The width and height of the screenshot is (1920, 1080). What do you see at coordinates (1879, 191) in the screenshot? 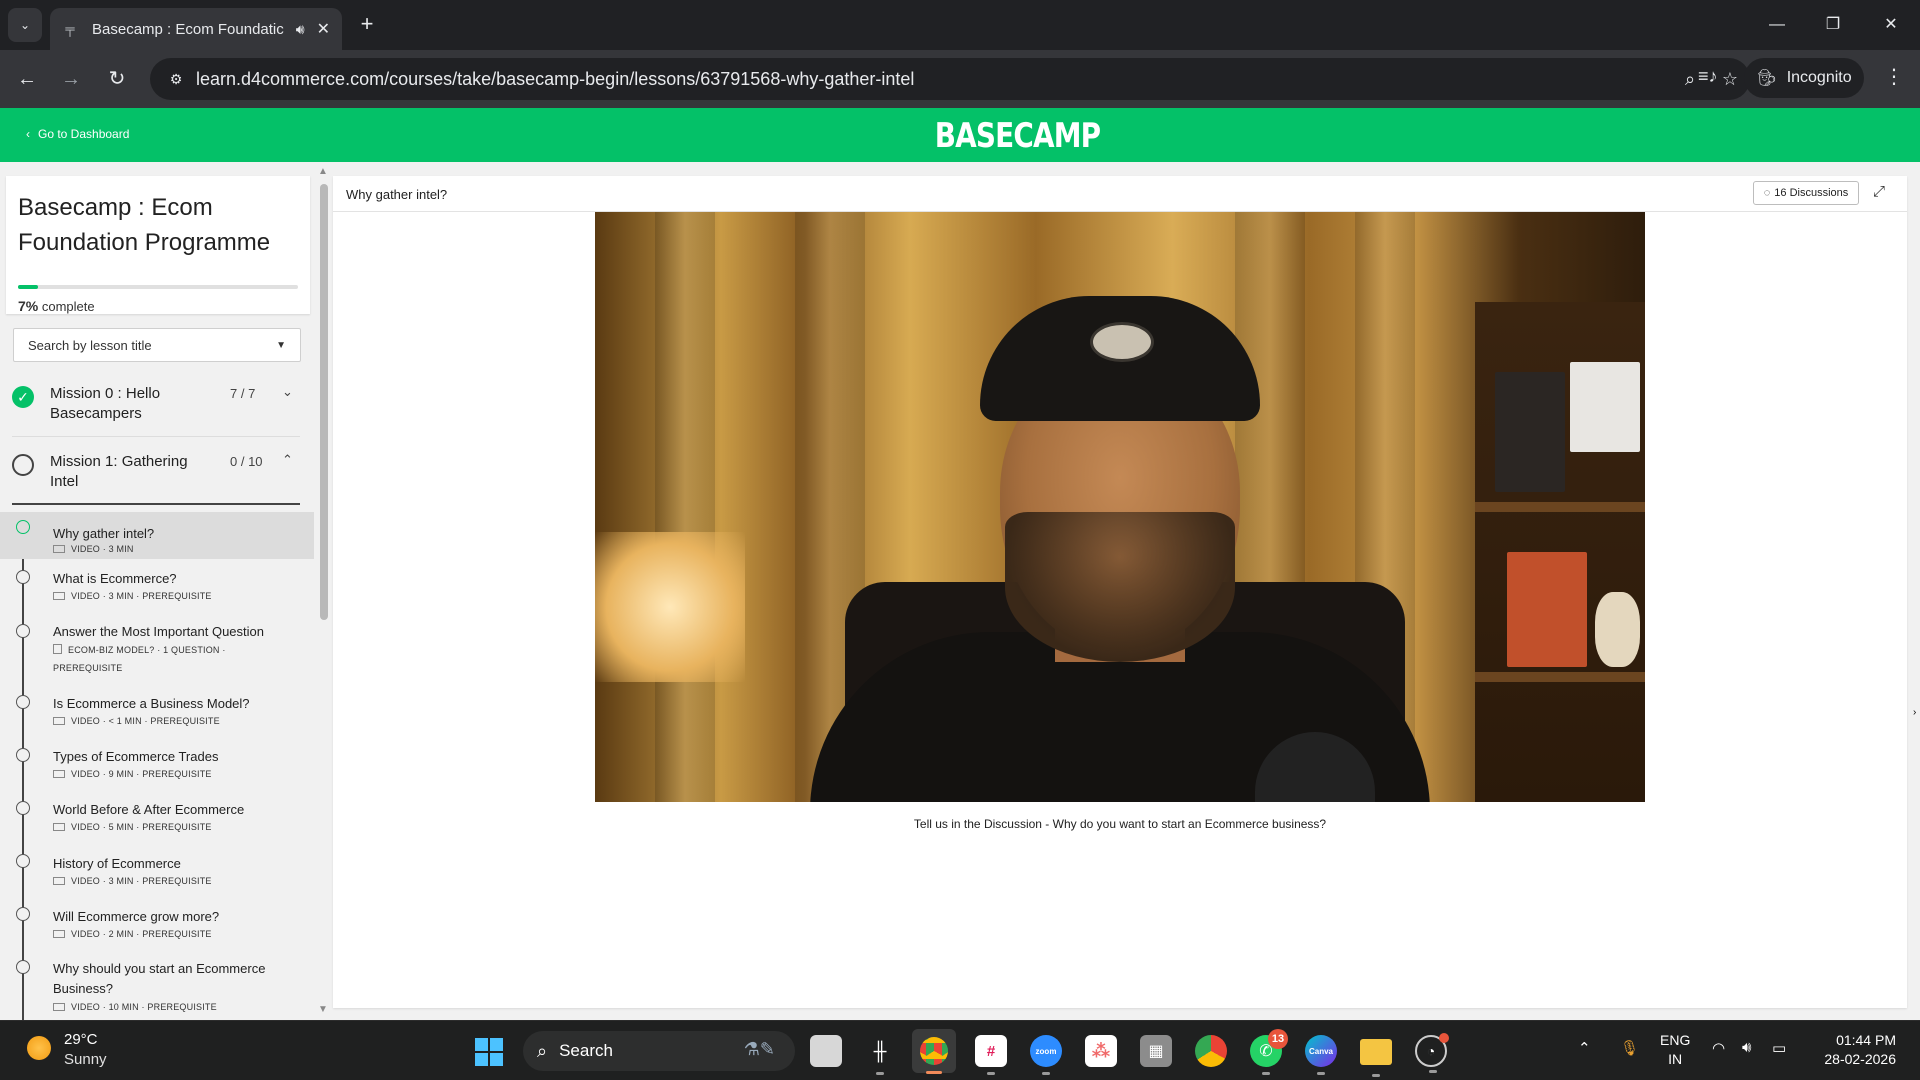
I see `expand-icon: ⤢` at bounding box center [1879, 191].